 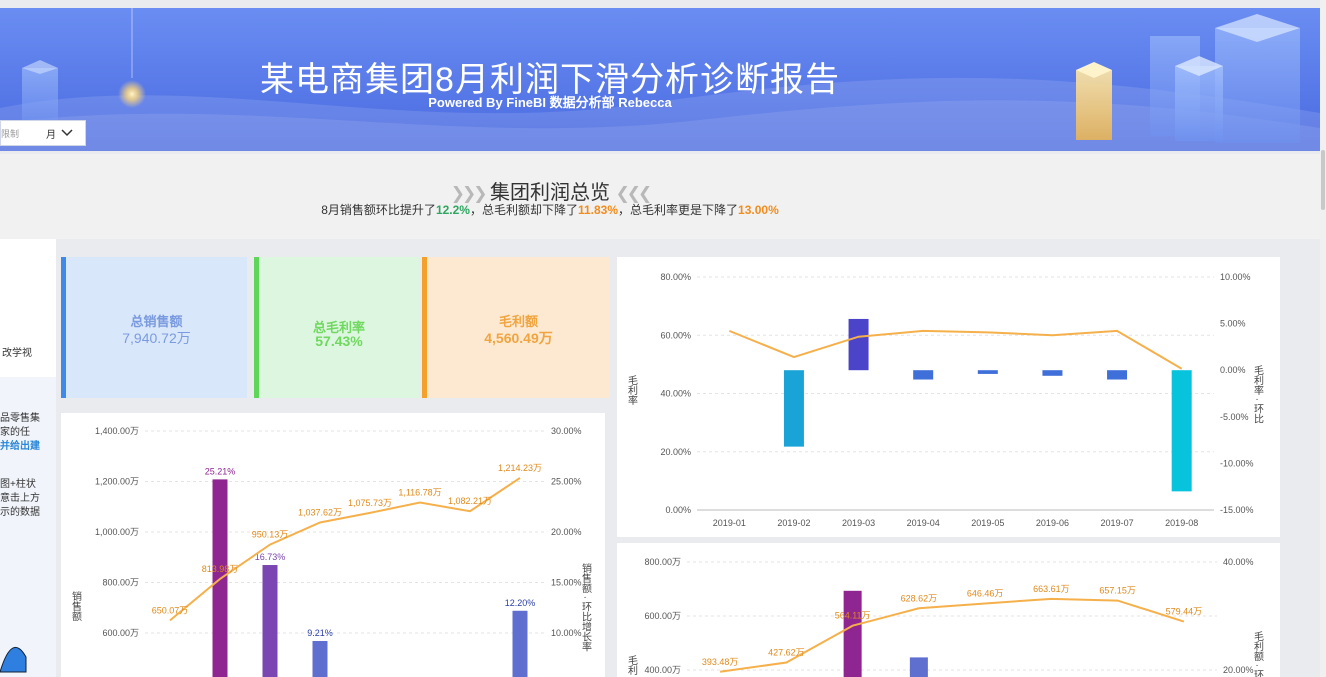 What do you see at coordinates (1117, 523) in the screenshot?
I see `x-tick-label: 2019-07` at bounding box center [1117, 523].